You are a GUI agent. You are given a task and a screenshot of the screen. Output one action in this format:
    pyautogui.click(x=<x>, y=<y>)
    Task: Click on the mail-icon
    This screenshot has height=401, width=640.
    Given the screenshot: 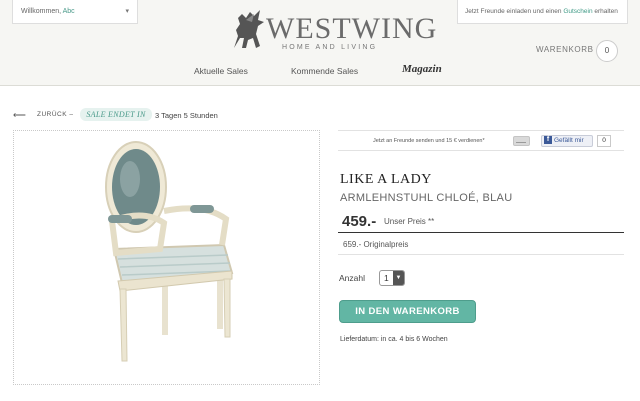 What is the action you would take?
    pyautogui.click(x=521, y=141)
    